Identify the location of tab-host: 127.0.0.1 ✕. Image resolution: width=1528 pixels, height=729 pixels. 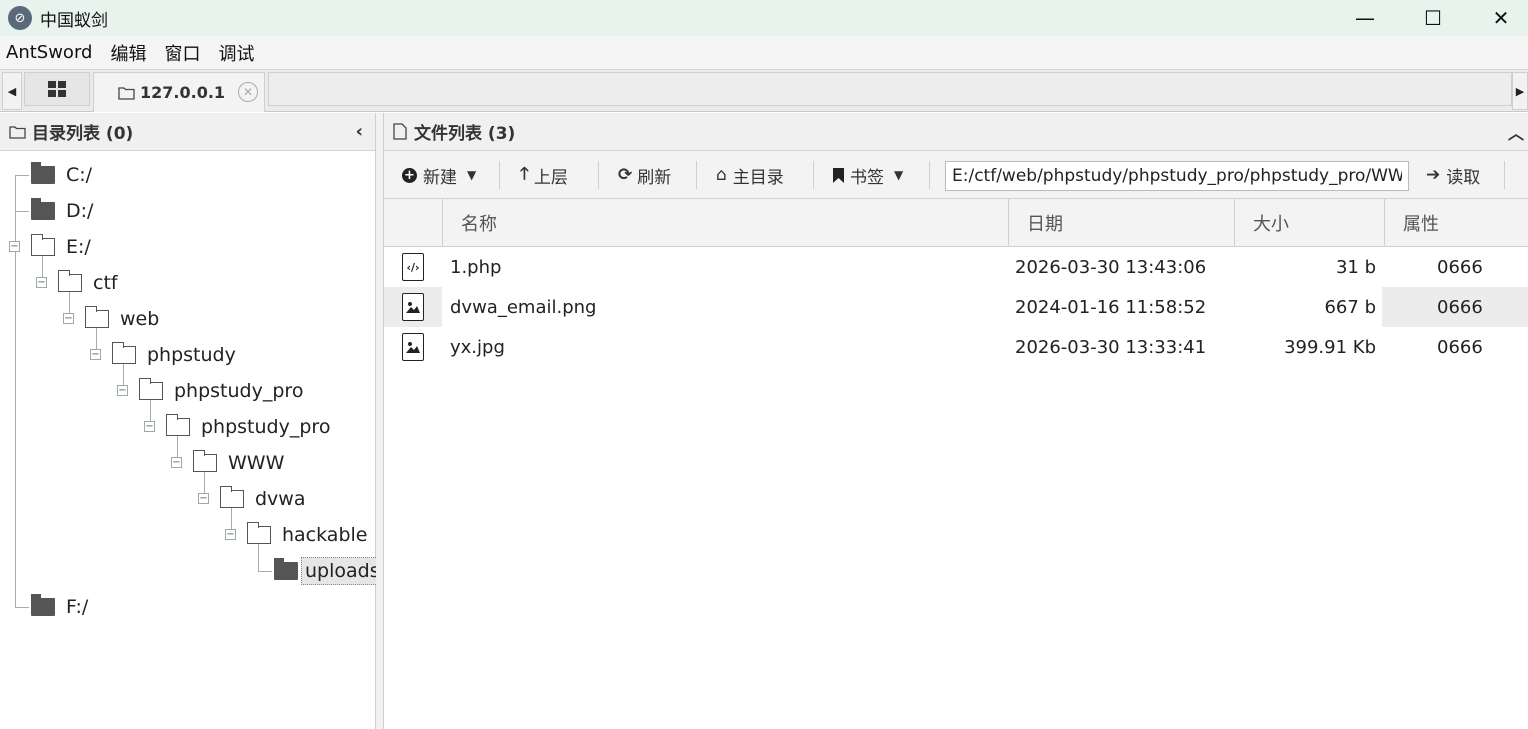
(179, 92).